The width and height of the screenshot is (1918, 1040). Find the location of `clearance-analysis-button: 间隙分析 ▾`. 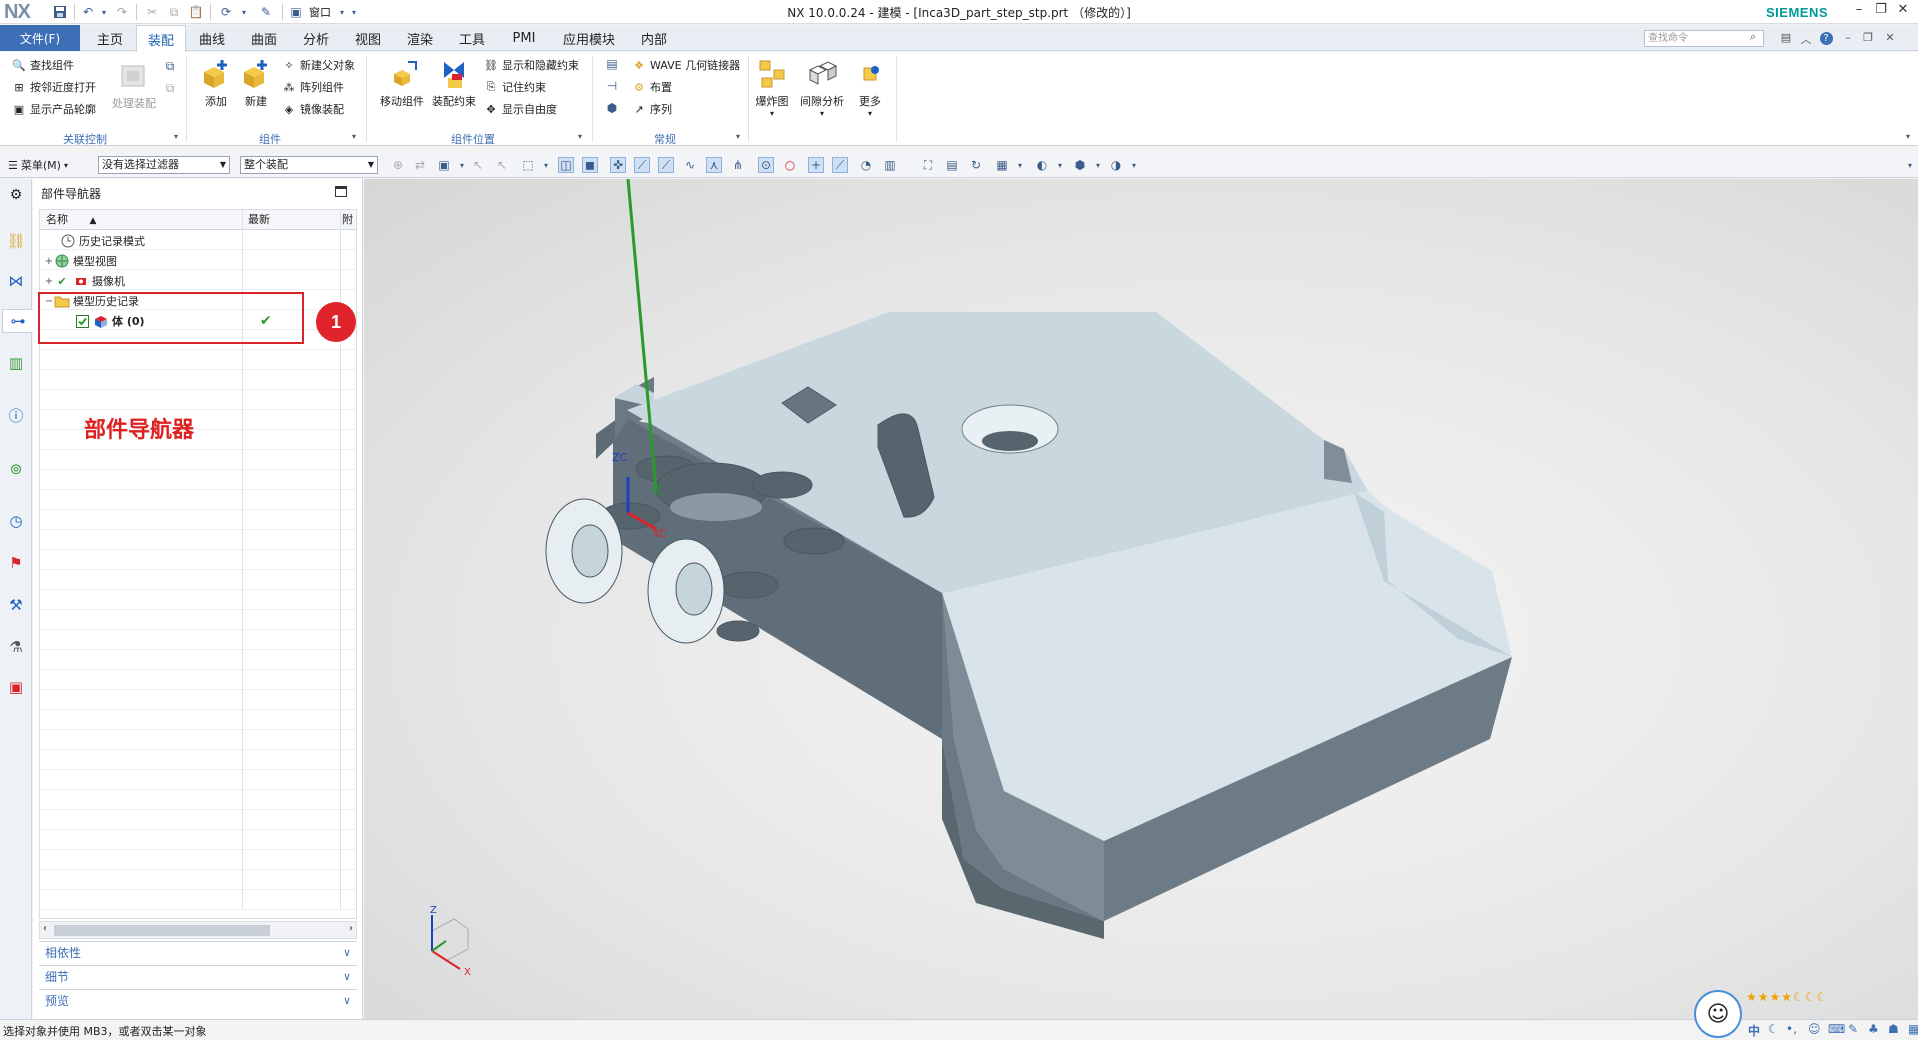

clearance-analysis-button: 间隙分析 ▾ is located at coordinates (822, 86).